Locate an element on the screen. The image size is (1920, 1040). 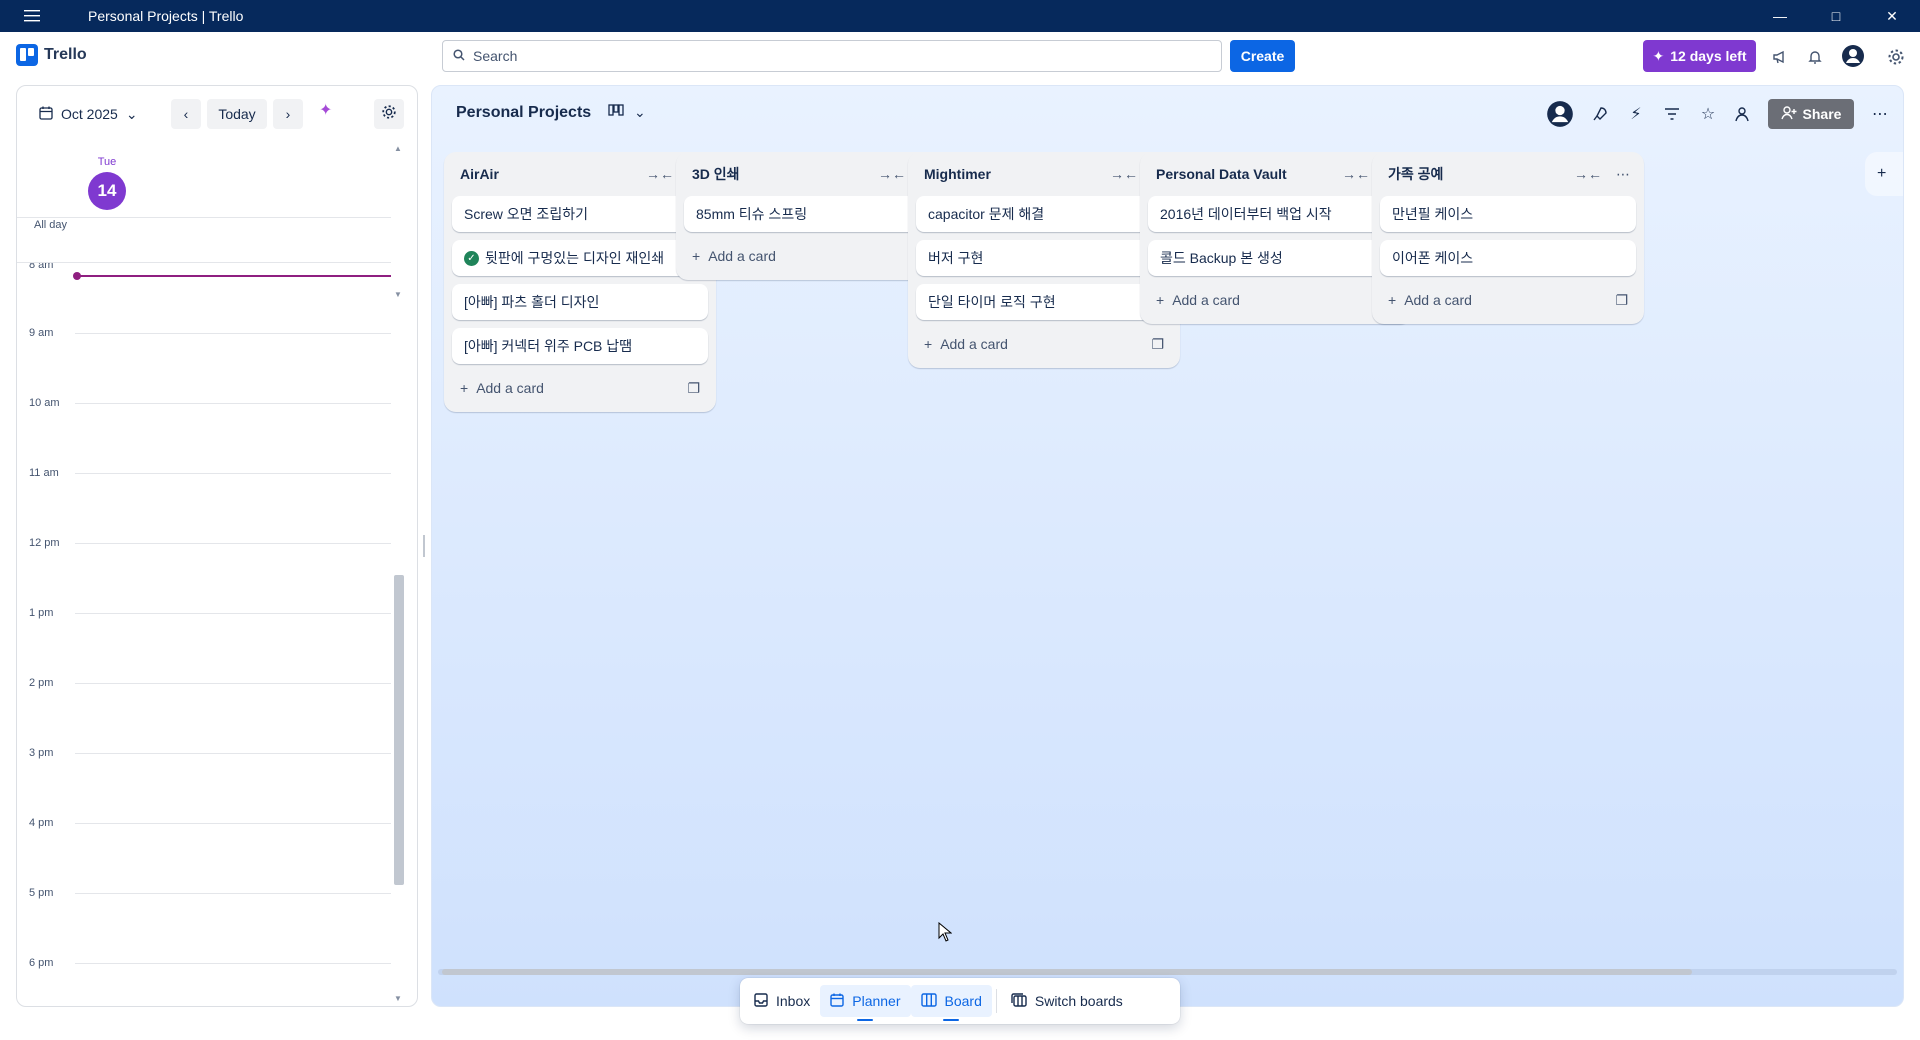
calendar-icon is located at coordinates (46, 114).